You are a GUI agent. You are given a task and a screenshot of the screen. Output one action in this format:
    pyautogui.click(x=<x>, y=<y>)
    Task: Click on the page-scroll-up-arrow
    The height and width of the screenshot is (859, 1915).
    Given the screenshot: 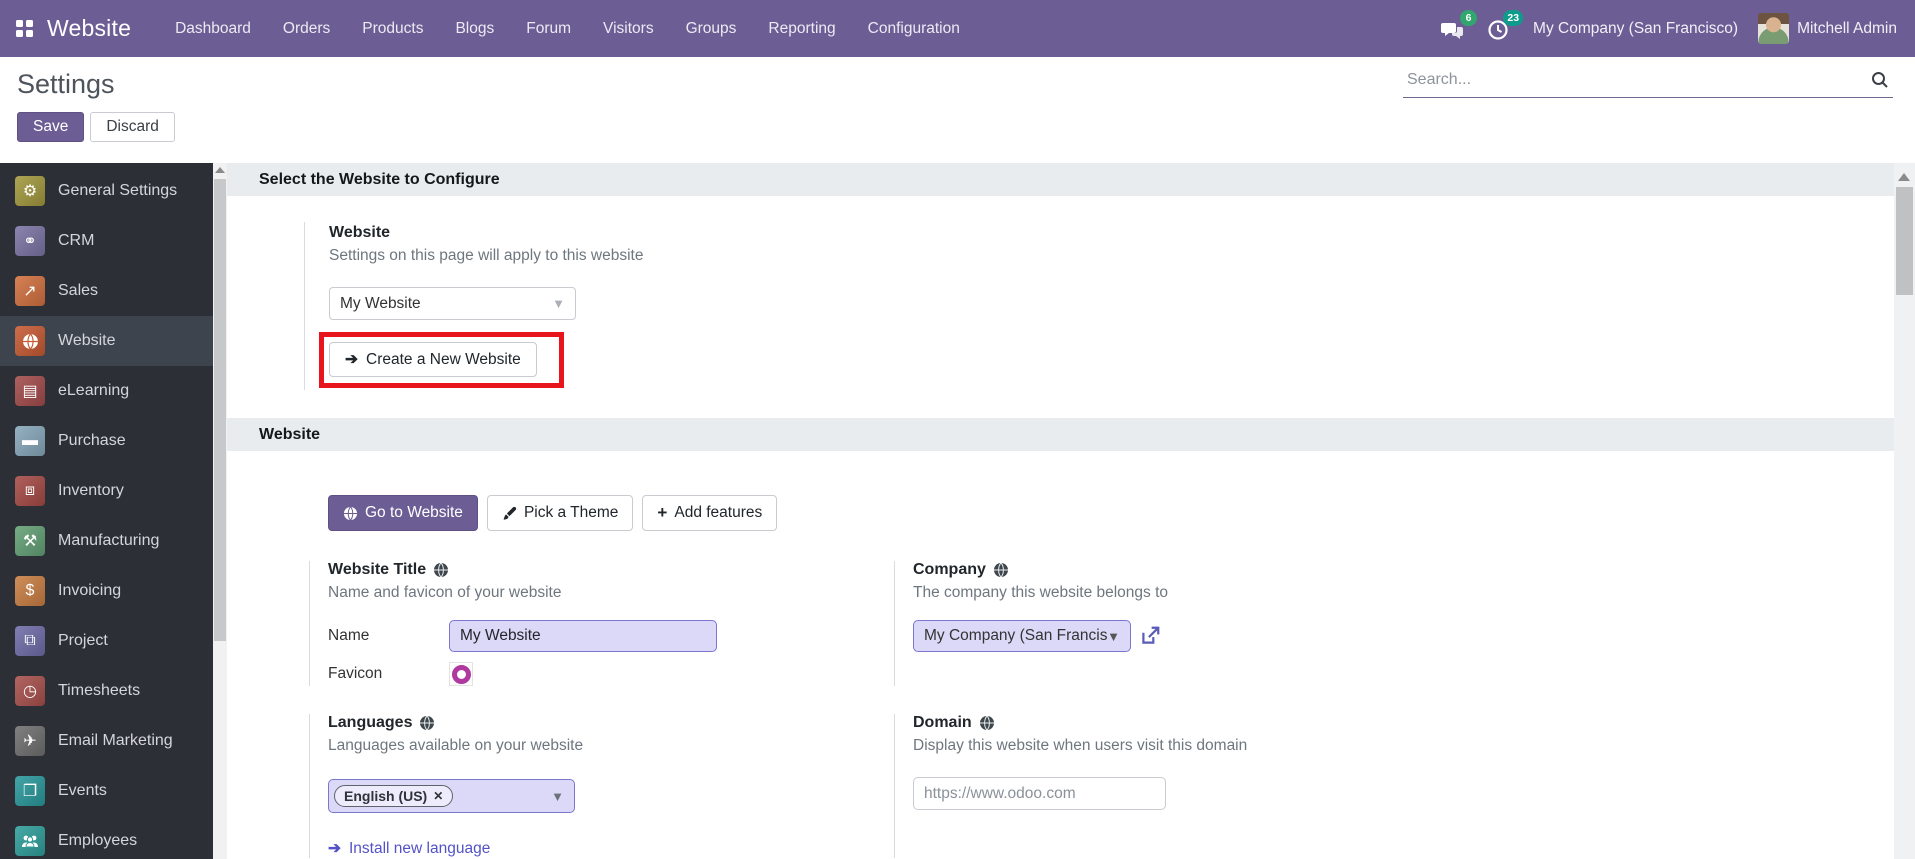 What is the action you would take?
    pyautogui.click(x=1904, y=177)
    